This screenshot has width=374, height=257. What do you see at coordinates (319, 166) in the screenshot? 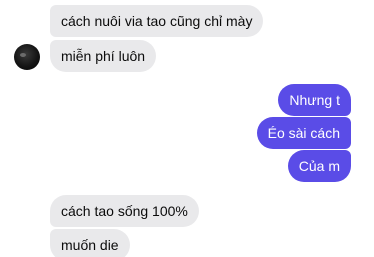
I see `message-bubble-outgoing: Của m` at bounding box center [319, 166].